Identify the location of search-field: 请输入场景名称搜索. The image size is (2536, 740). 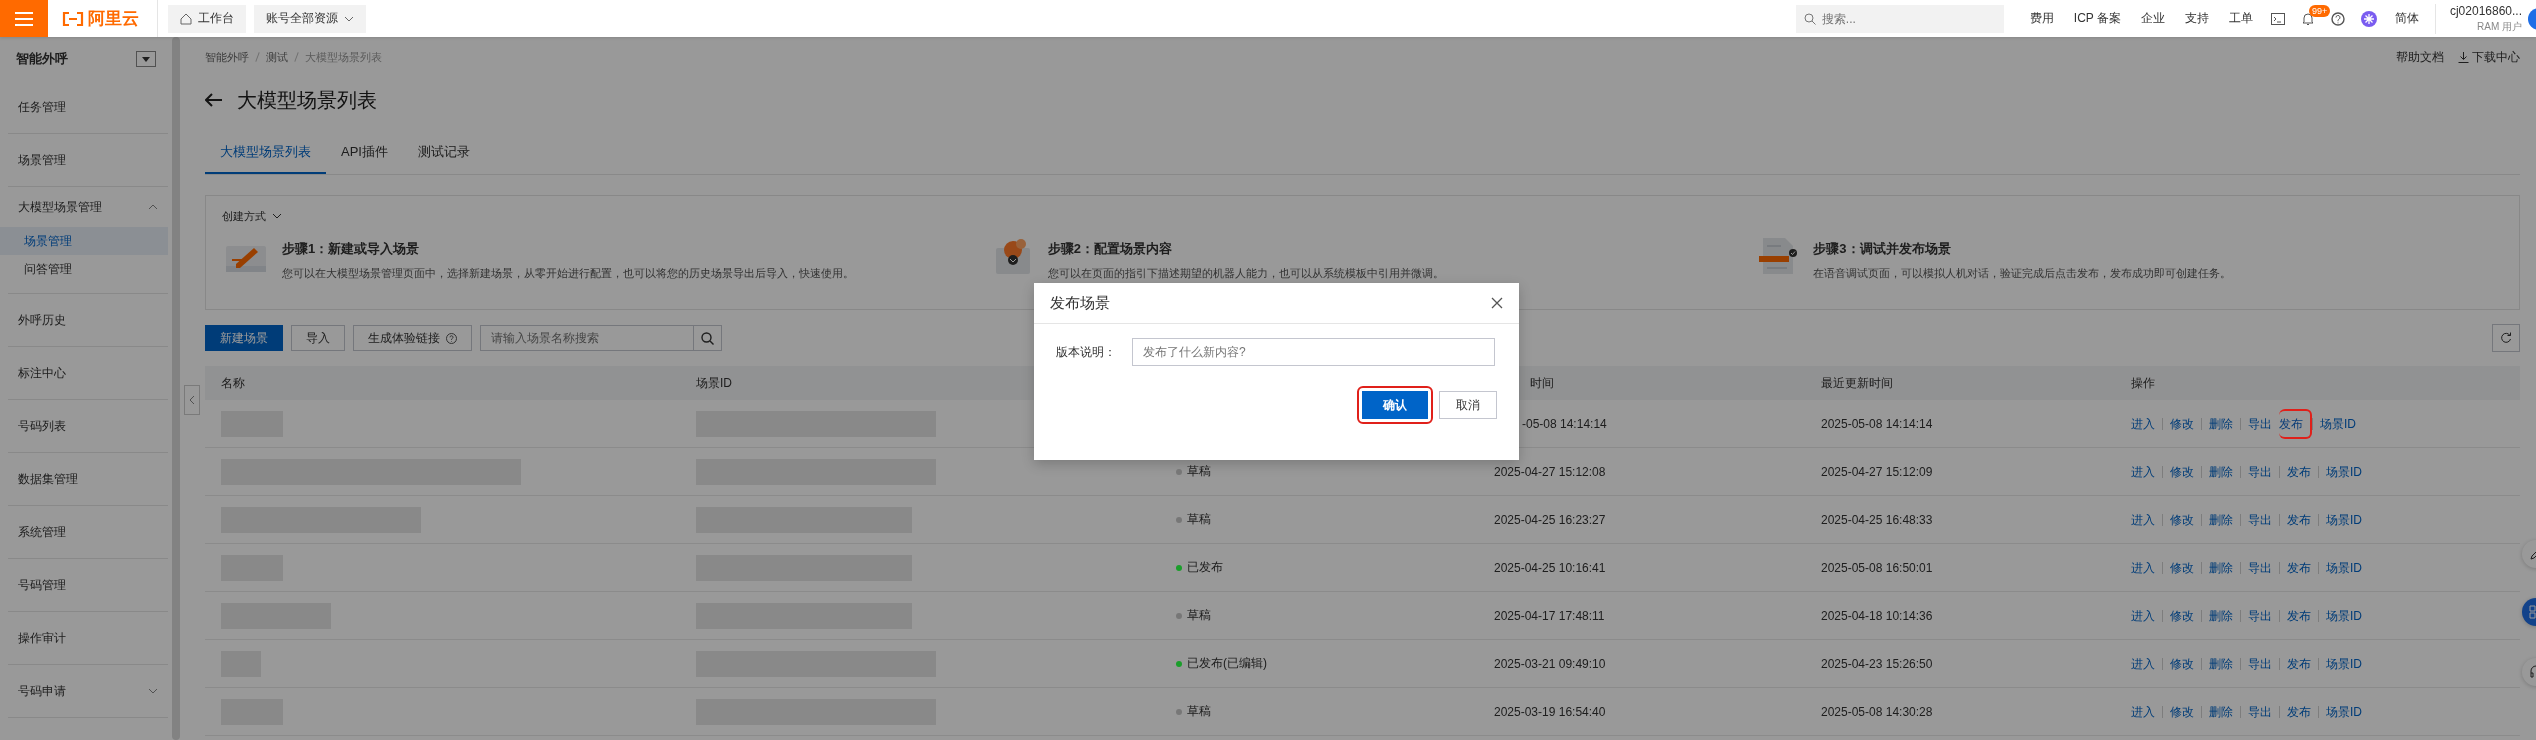
(587, 338).